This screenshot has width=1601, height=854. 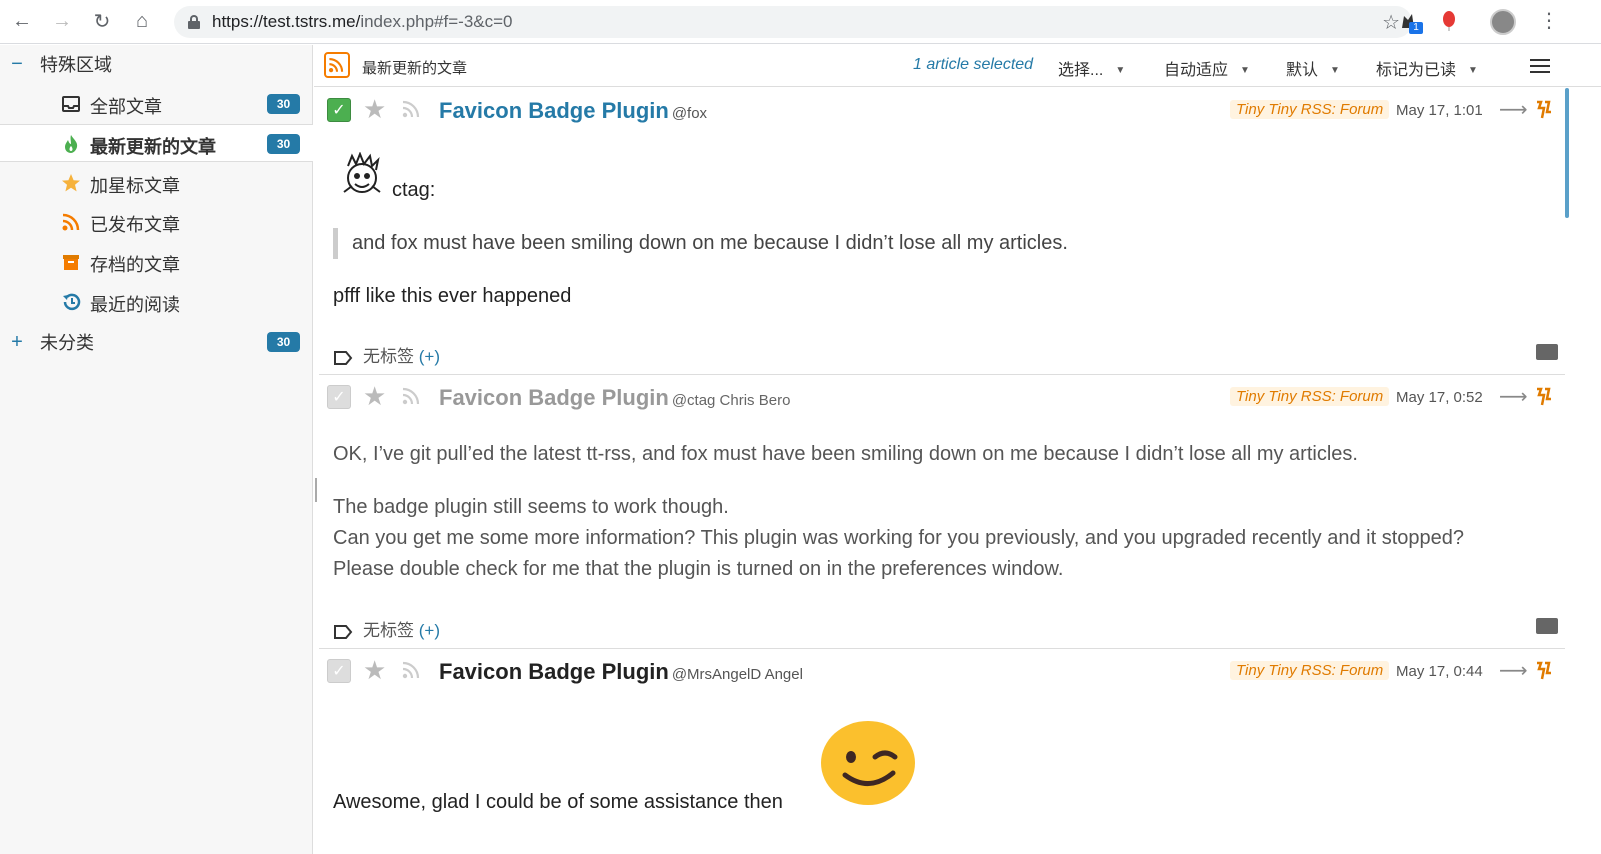 What do you see at coordinates (362, 172) in the screenshot?
I see `user-avatar-image` at bounding box center [362, 172].